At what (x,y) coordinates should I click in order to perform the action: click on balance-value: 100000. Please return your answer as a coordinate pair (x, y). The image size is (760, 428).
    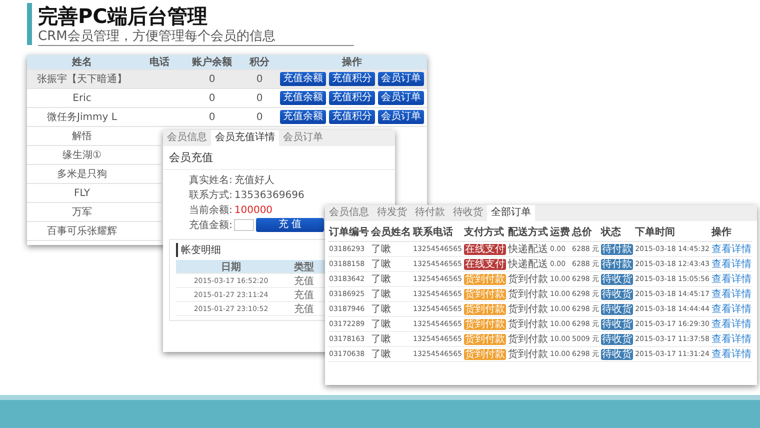
    Looking at the image, I should click on (253, 210).